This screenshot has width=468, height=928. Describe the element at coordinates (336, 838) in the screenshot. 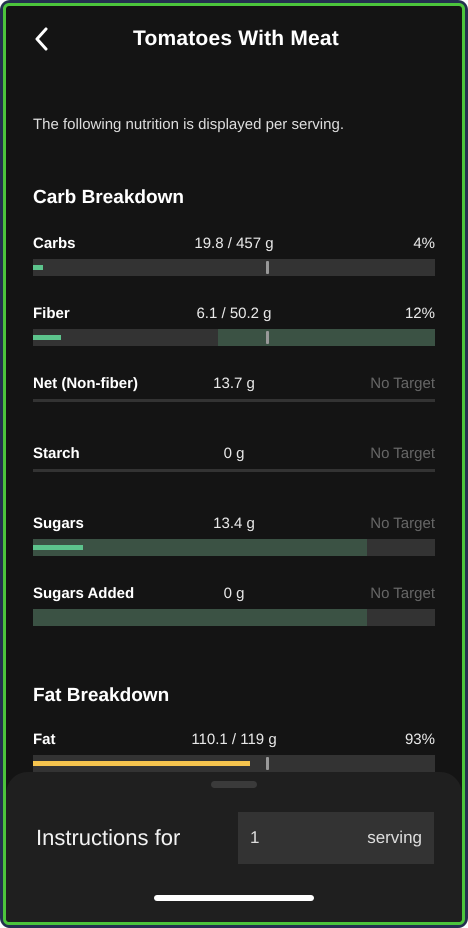

I see `serving-field: 1 serving` at that location.